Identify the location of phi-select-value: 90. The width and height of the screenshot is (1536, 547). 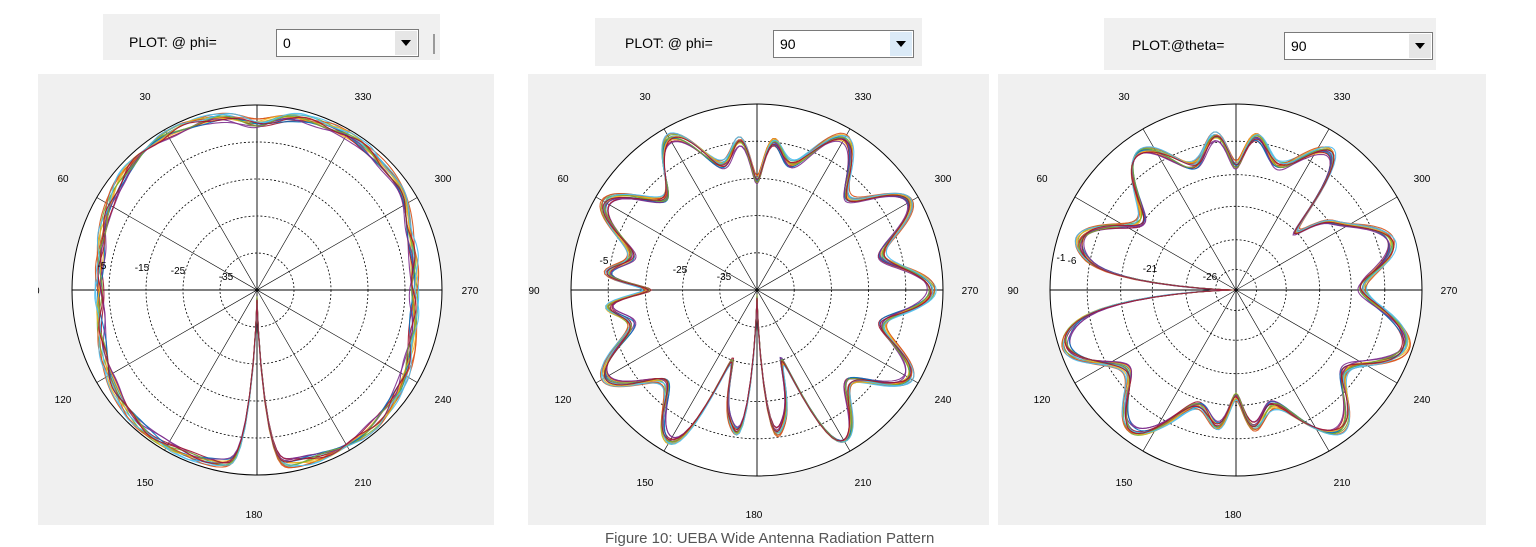
(788, 44).